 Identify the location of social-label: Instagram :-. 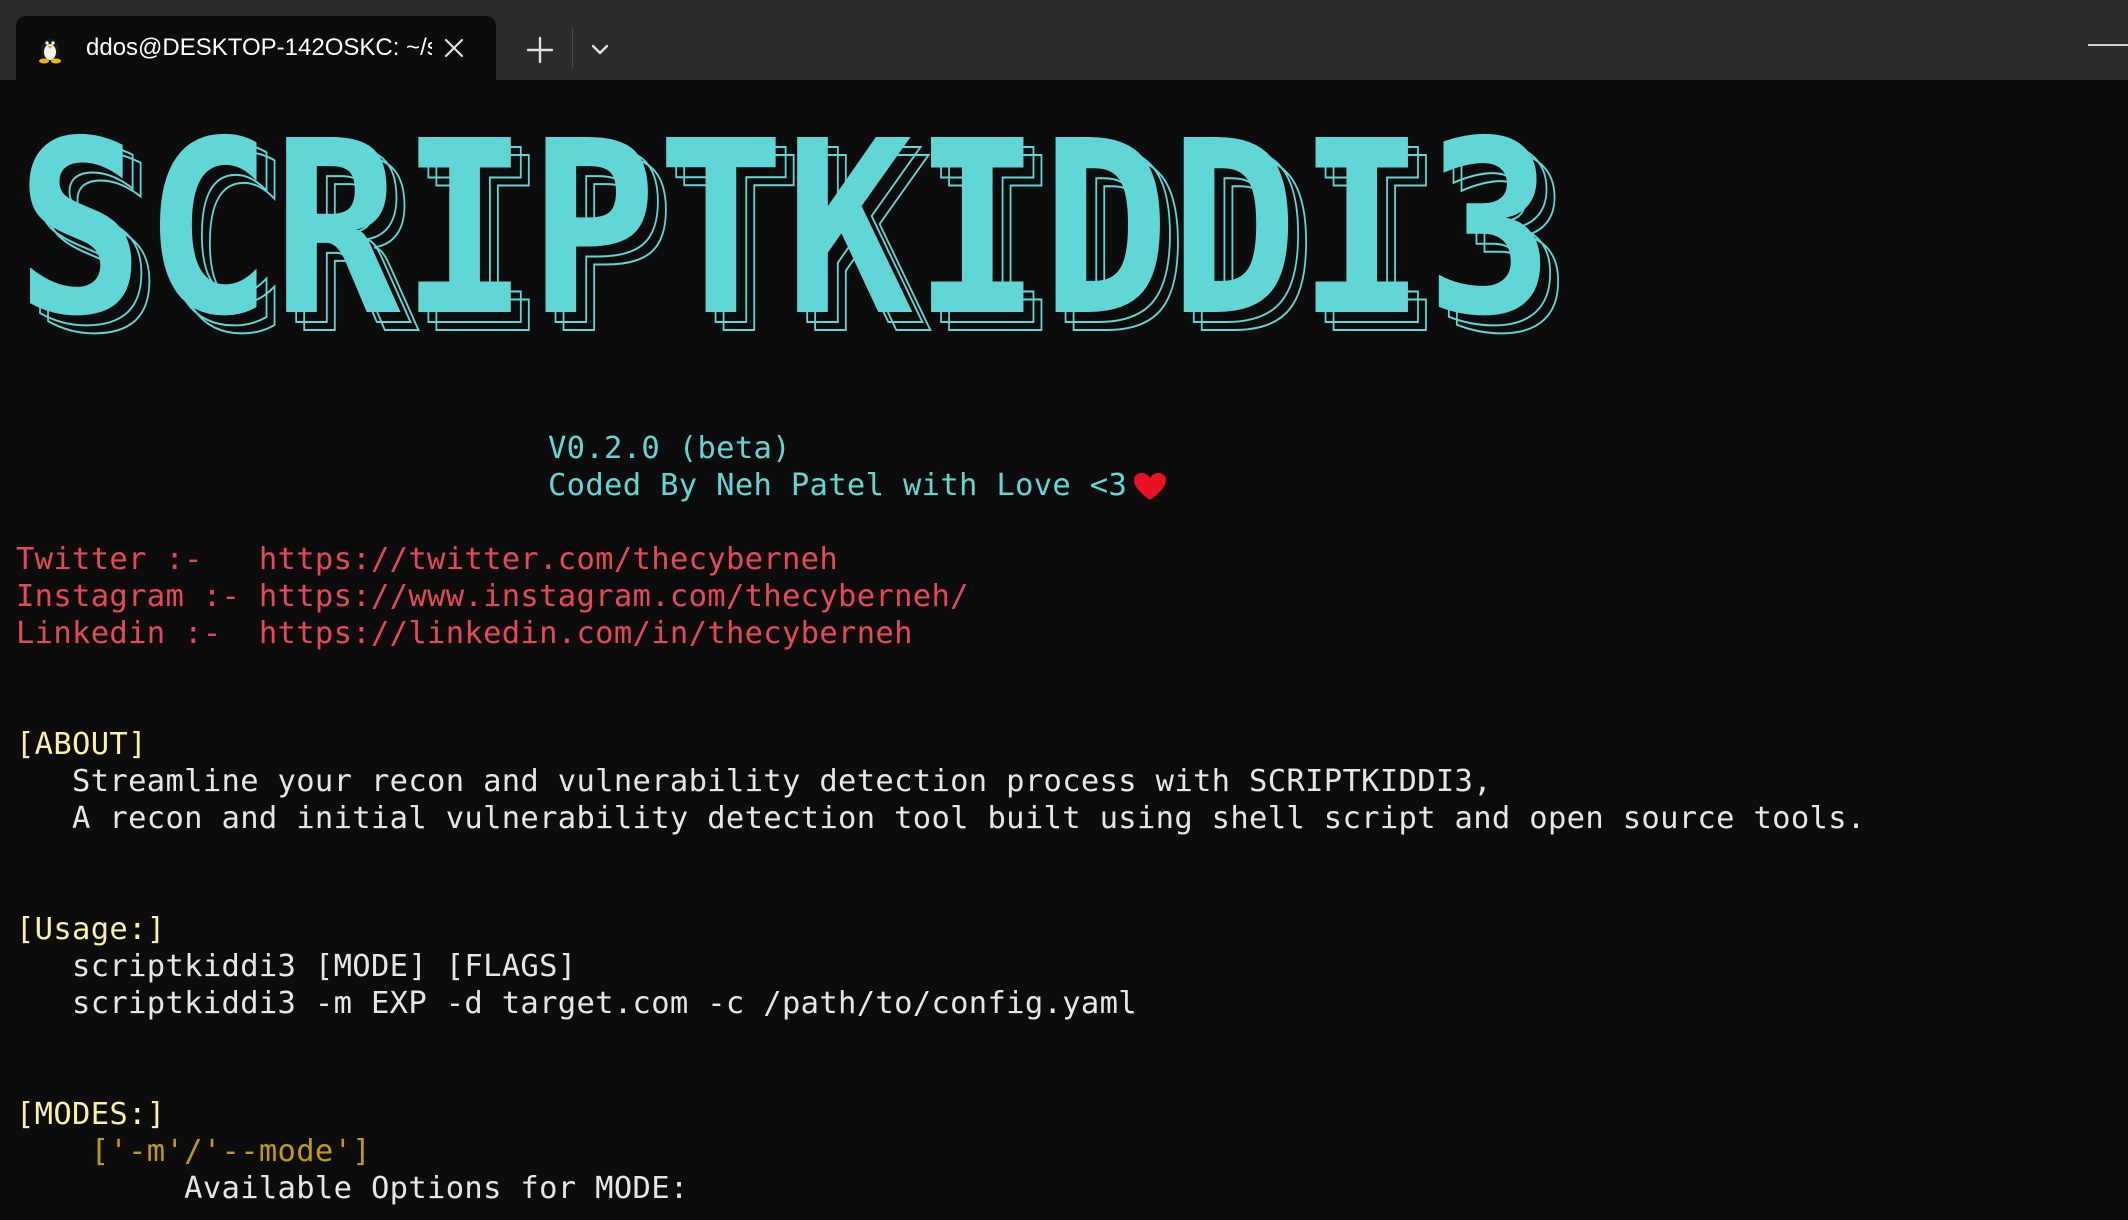
(137, 596).